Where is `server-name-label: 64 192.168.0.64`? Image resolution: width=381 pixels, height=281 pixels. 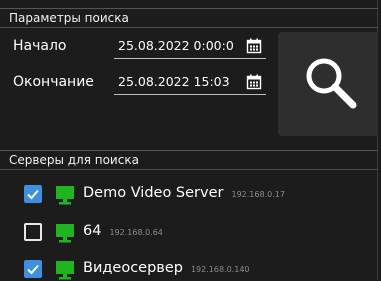
server-name-label: 64 192.168.0.64 is located at coordinates (123, 231).